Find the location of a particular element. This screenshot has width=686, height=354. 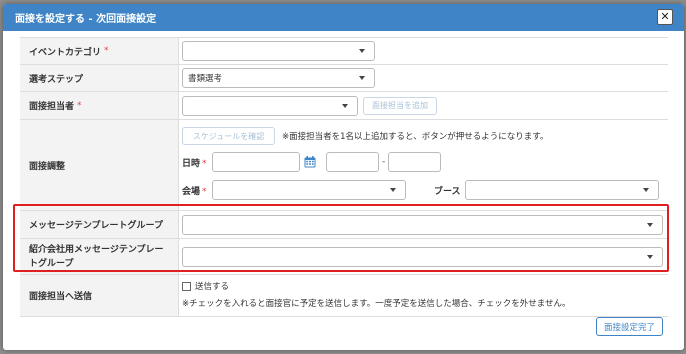

close-button: ✕ is located at coordinates (665, 17).